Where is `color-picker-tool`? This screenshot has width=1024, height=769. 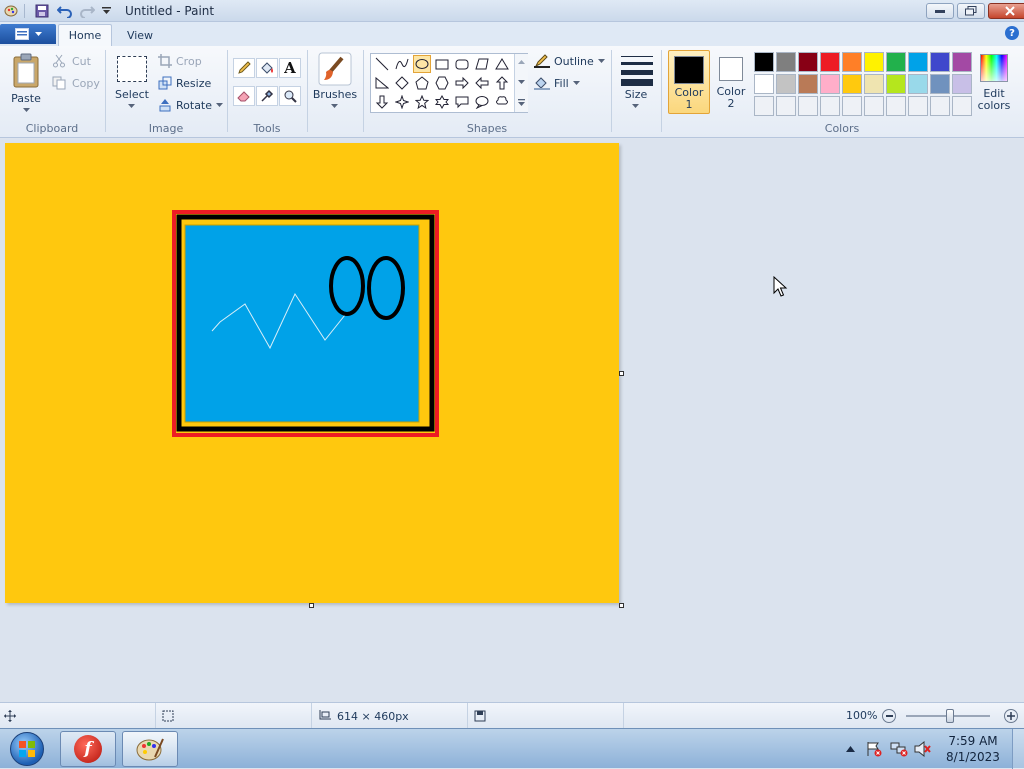
color-picker-tool is located at coordinates (267, 96).